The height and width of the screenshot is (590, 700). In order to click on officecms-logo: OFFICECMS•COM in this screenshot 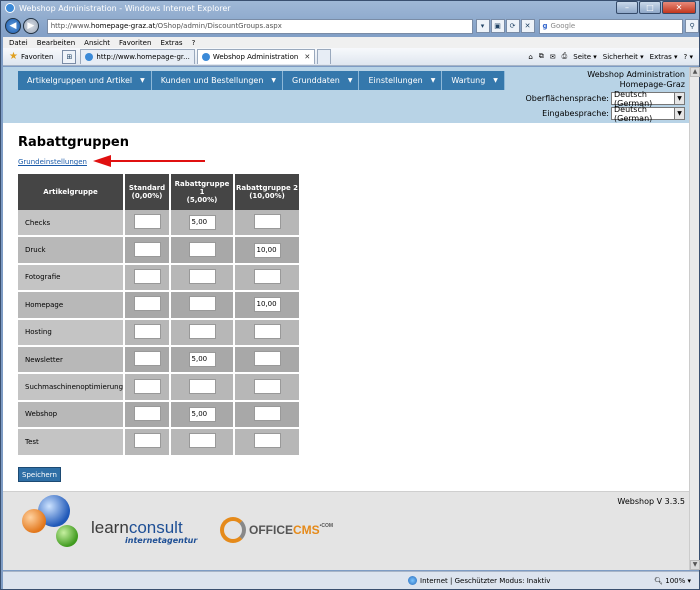, I will do `click(276, 530)`.